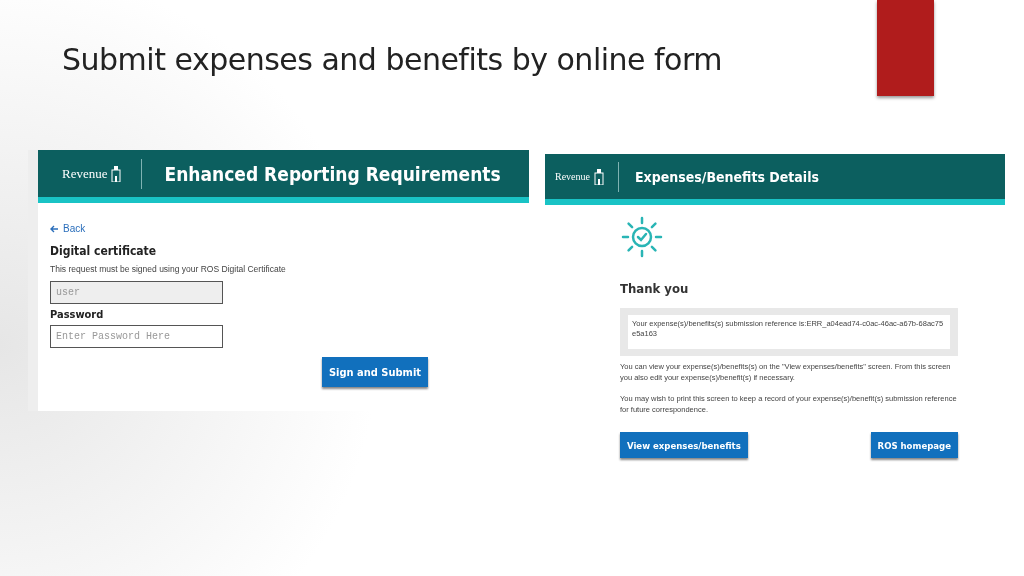 This screenshot has height=576, width=1024. What do you see at coordinates (375, 372) in the screenshot?
I see `sign-and-submit-button: Sign and Submit` at bounding box center [375, 372].